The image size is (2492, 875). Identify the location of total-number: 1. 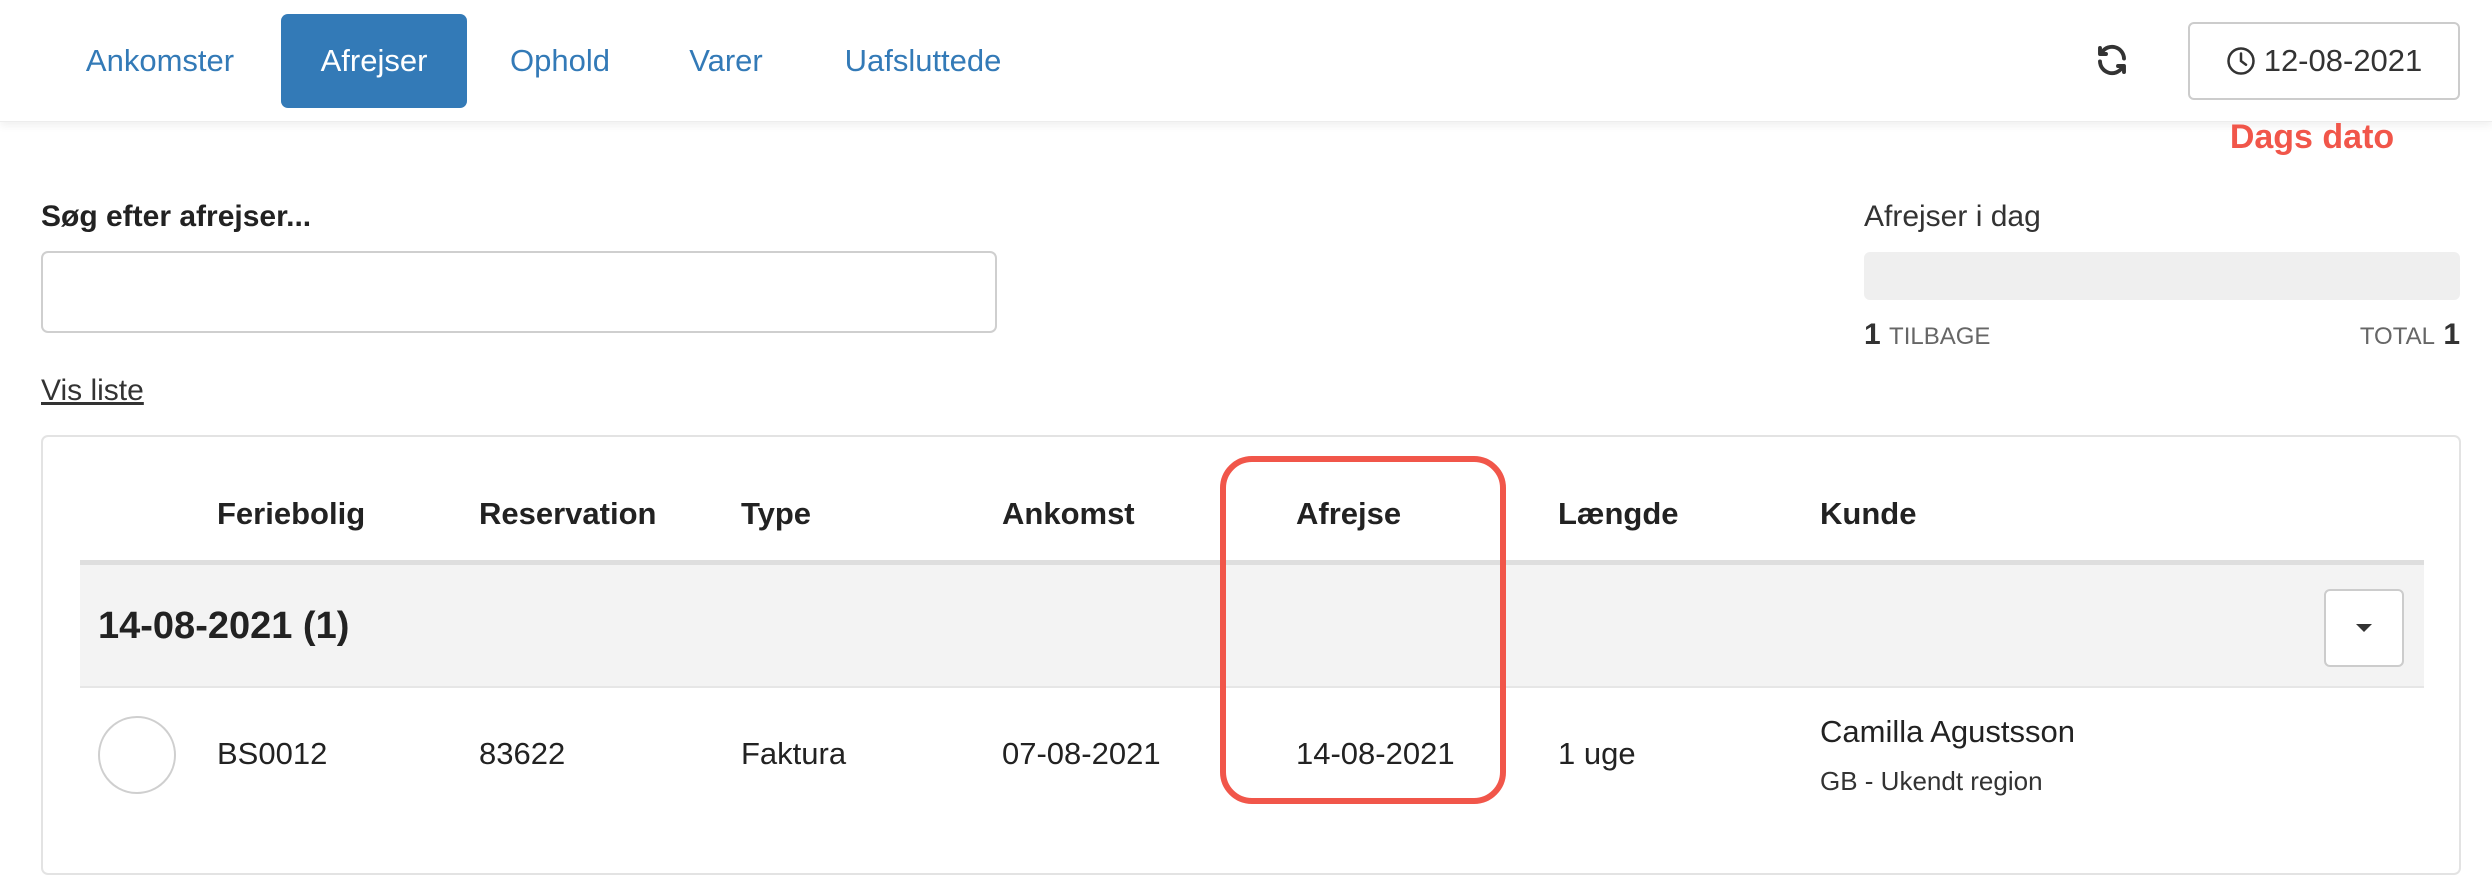
(2451, 334).